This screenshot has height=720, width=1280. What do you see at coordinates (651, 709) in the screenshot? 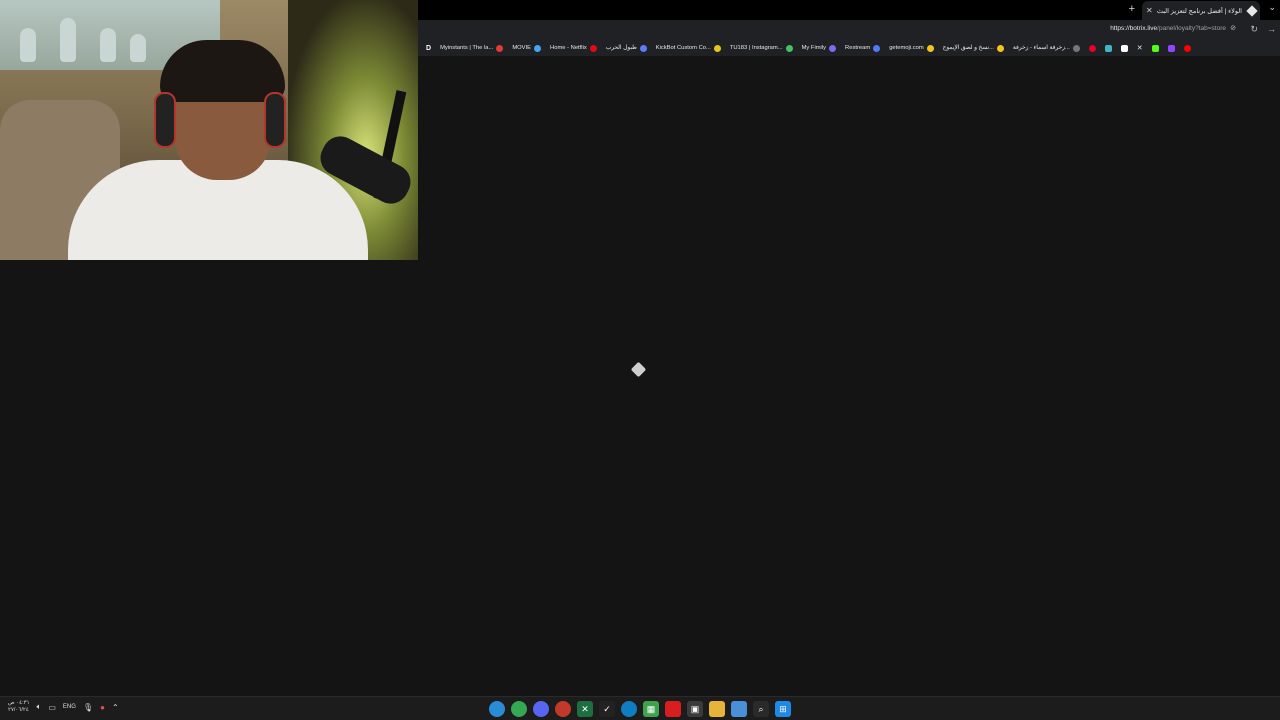
I see `app-grid-icon: ▦` at bounding box center [651, 709].